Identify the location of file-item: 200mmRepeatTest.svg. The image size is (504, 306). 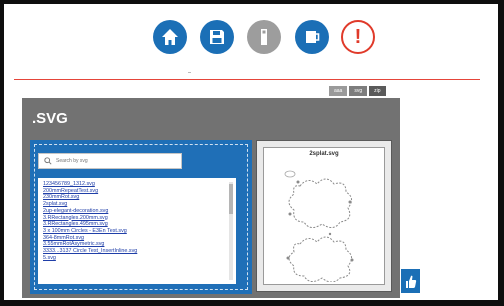
(133, 191).